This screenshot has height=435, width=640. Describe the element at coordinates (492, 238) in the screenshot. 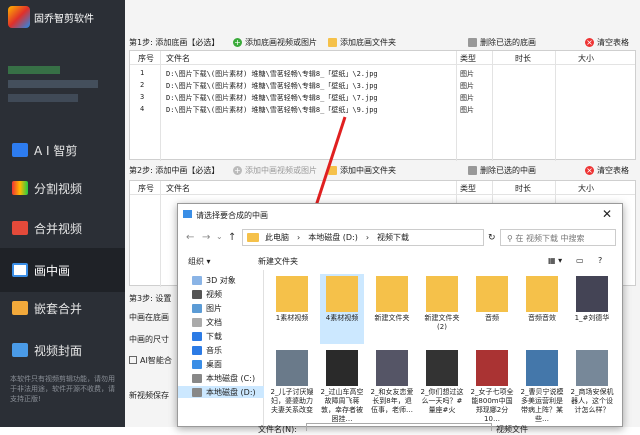

I see `refresh-icon: ↻` at that location.